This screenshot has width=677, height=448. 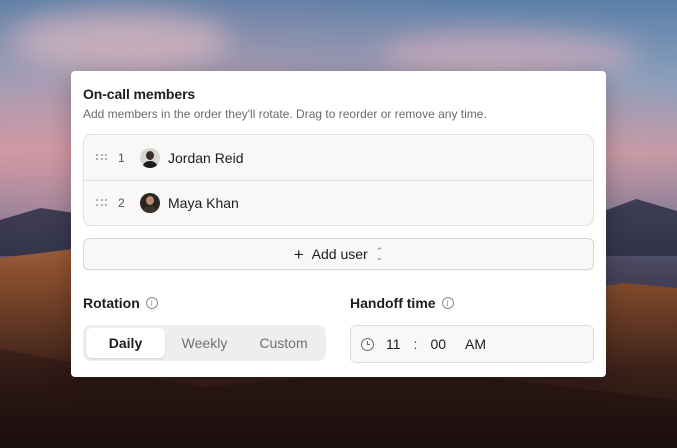 I want to click on rotation-option-weekly: Weekly, so click(x=204, y=343).